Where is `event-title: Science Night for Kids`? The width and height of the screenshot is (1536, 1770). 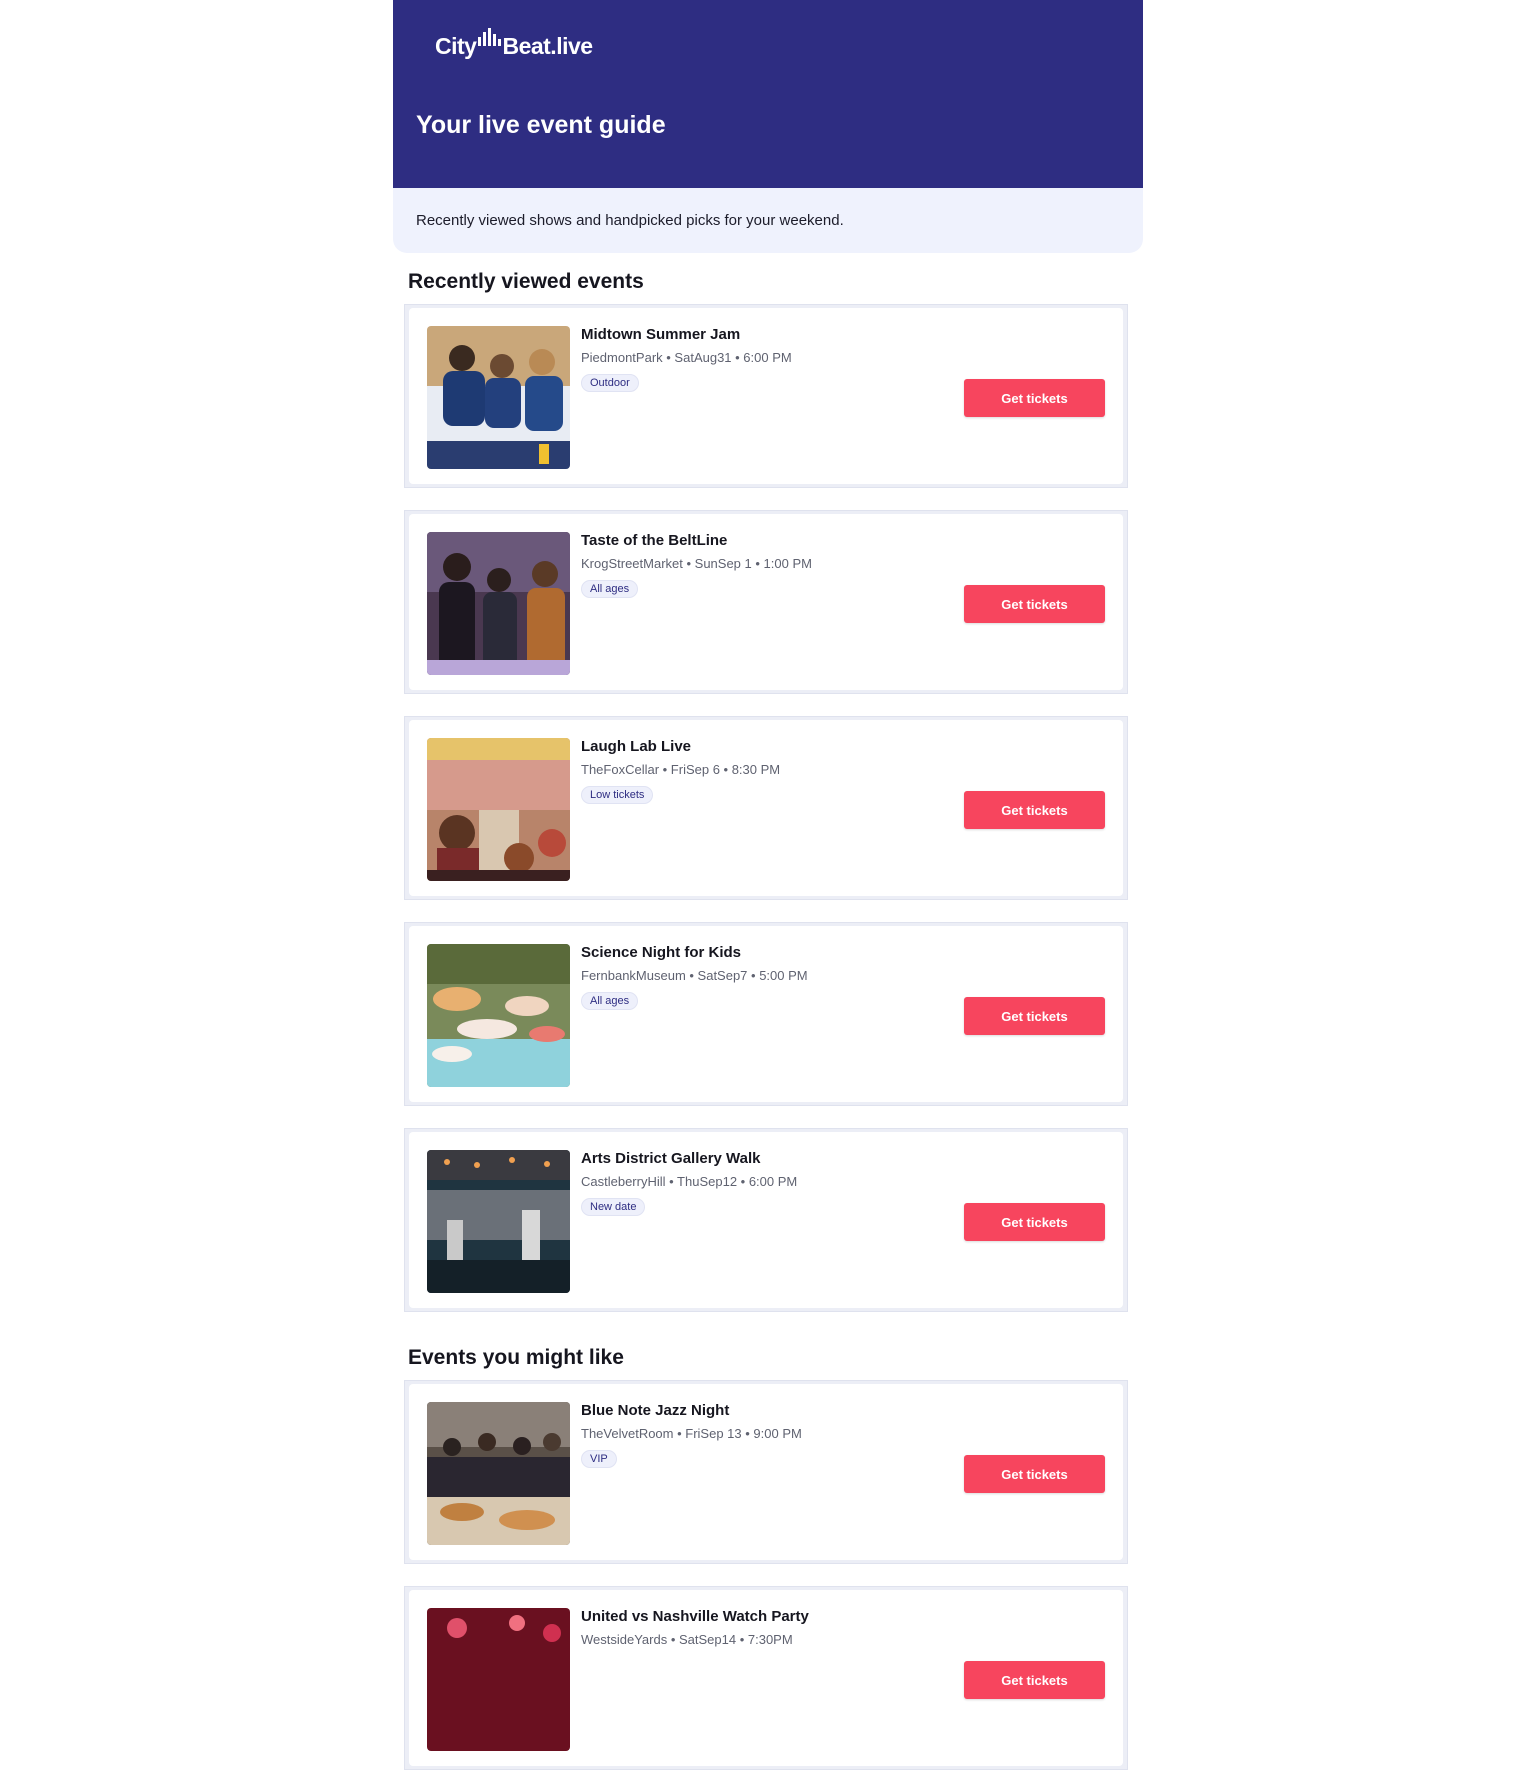
event-title: Science Night for Kids is located at coordinates (661, 952).